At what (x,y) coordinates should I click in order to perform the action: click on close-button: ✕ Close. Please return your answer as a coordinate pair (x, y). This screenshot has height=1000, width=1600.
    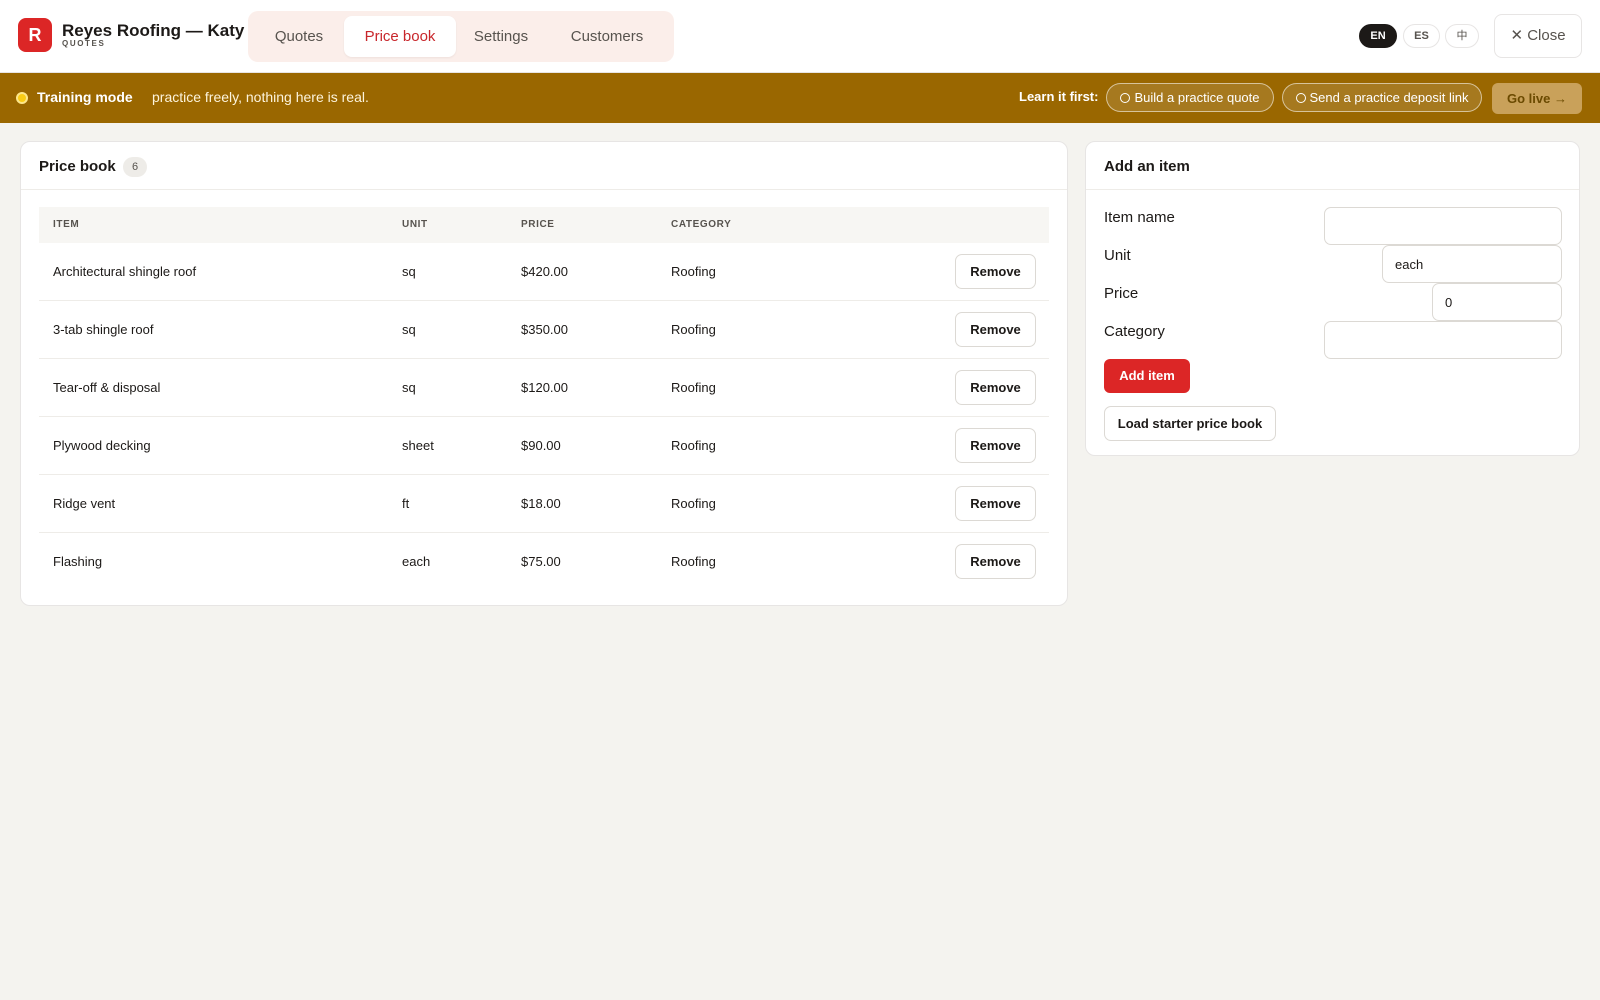
    Looking at the image, I should click on (1538, 36).